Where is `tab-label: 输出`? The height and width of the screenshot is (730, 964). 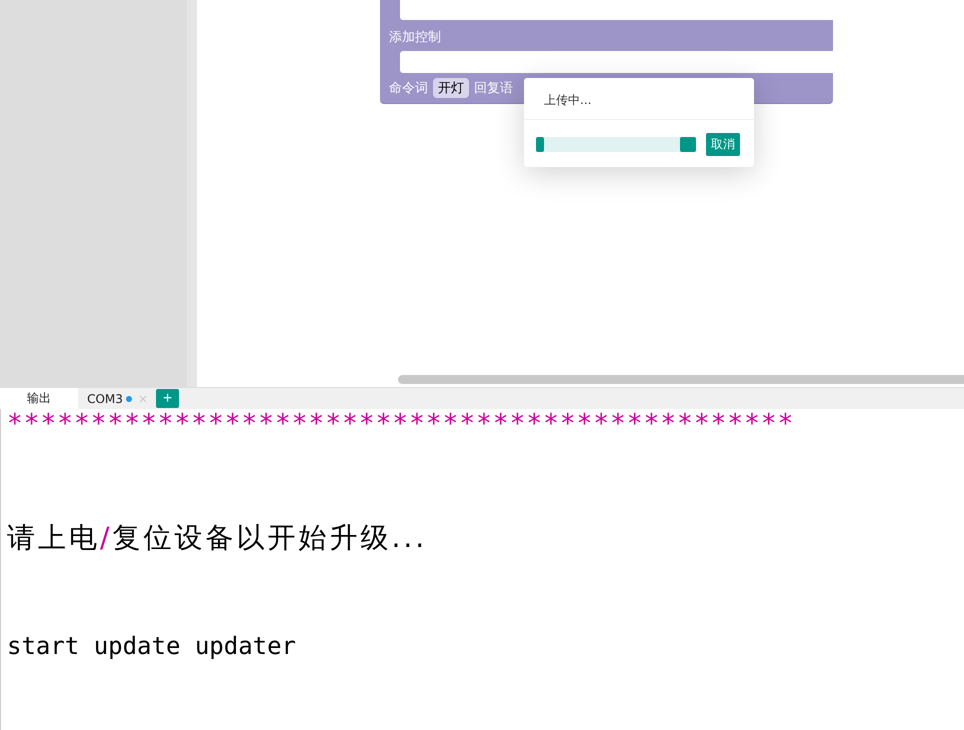
tab-label: 输出 is located at coordinates (39, 398).